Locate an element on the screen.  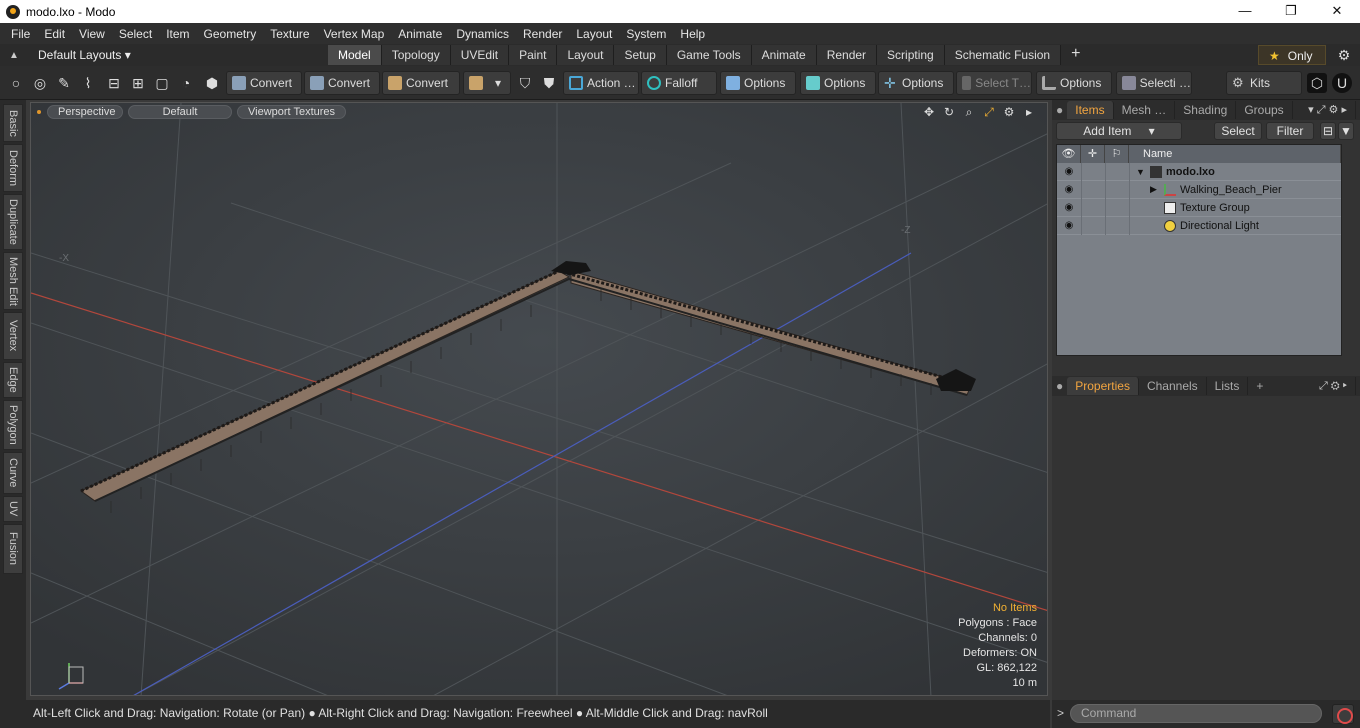
options-button-4: Options is located at coordinates (1074, 83).